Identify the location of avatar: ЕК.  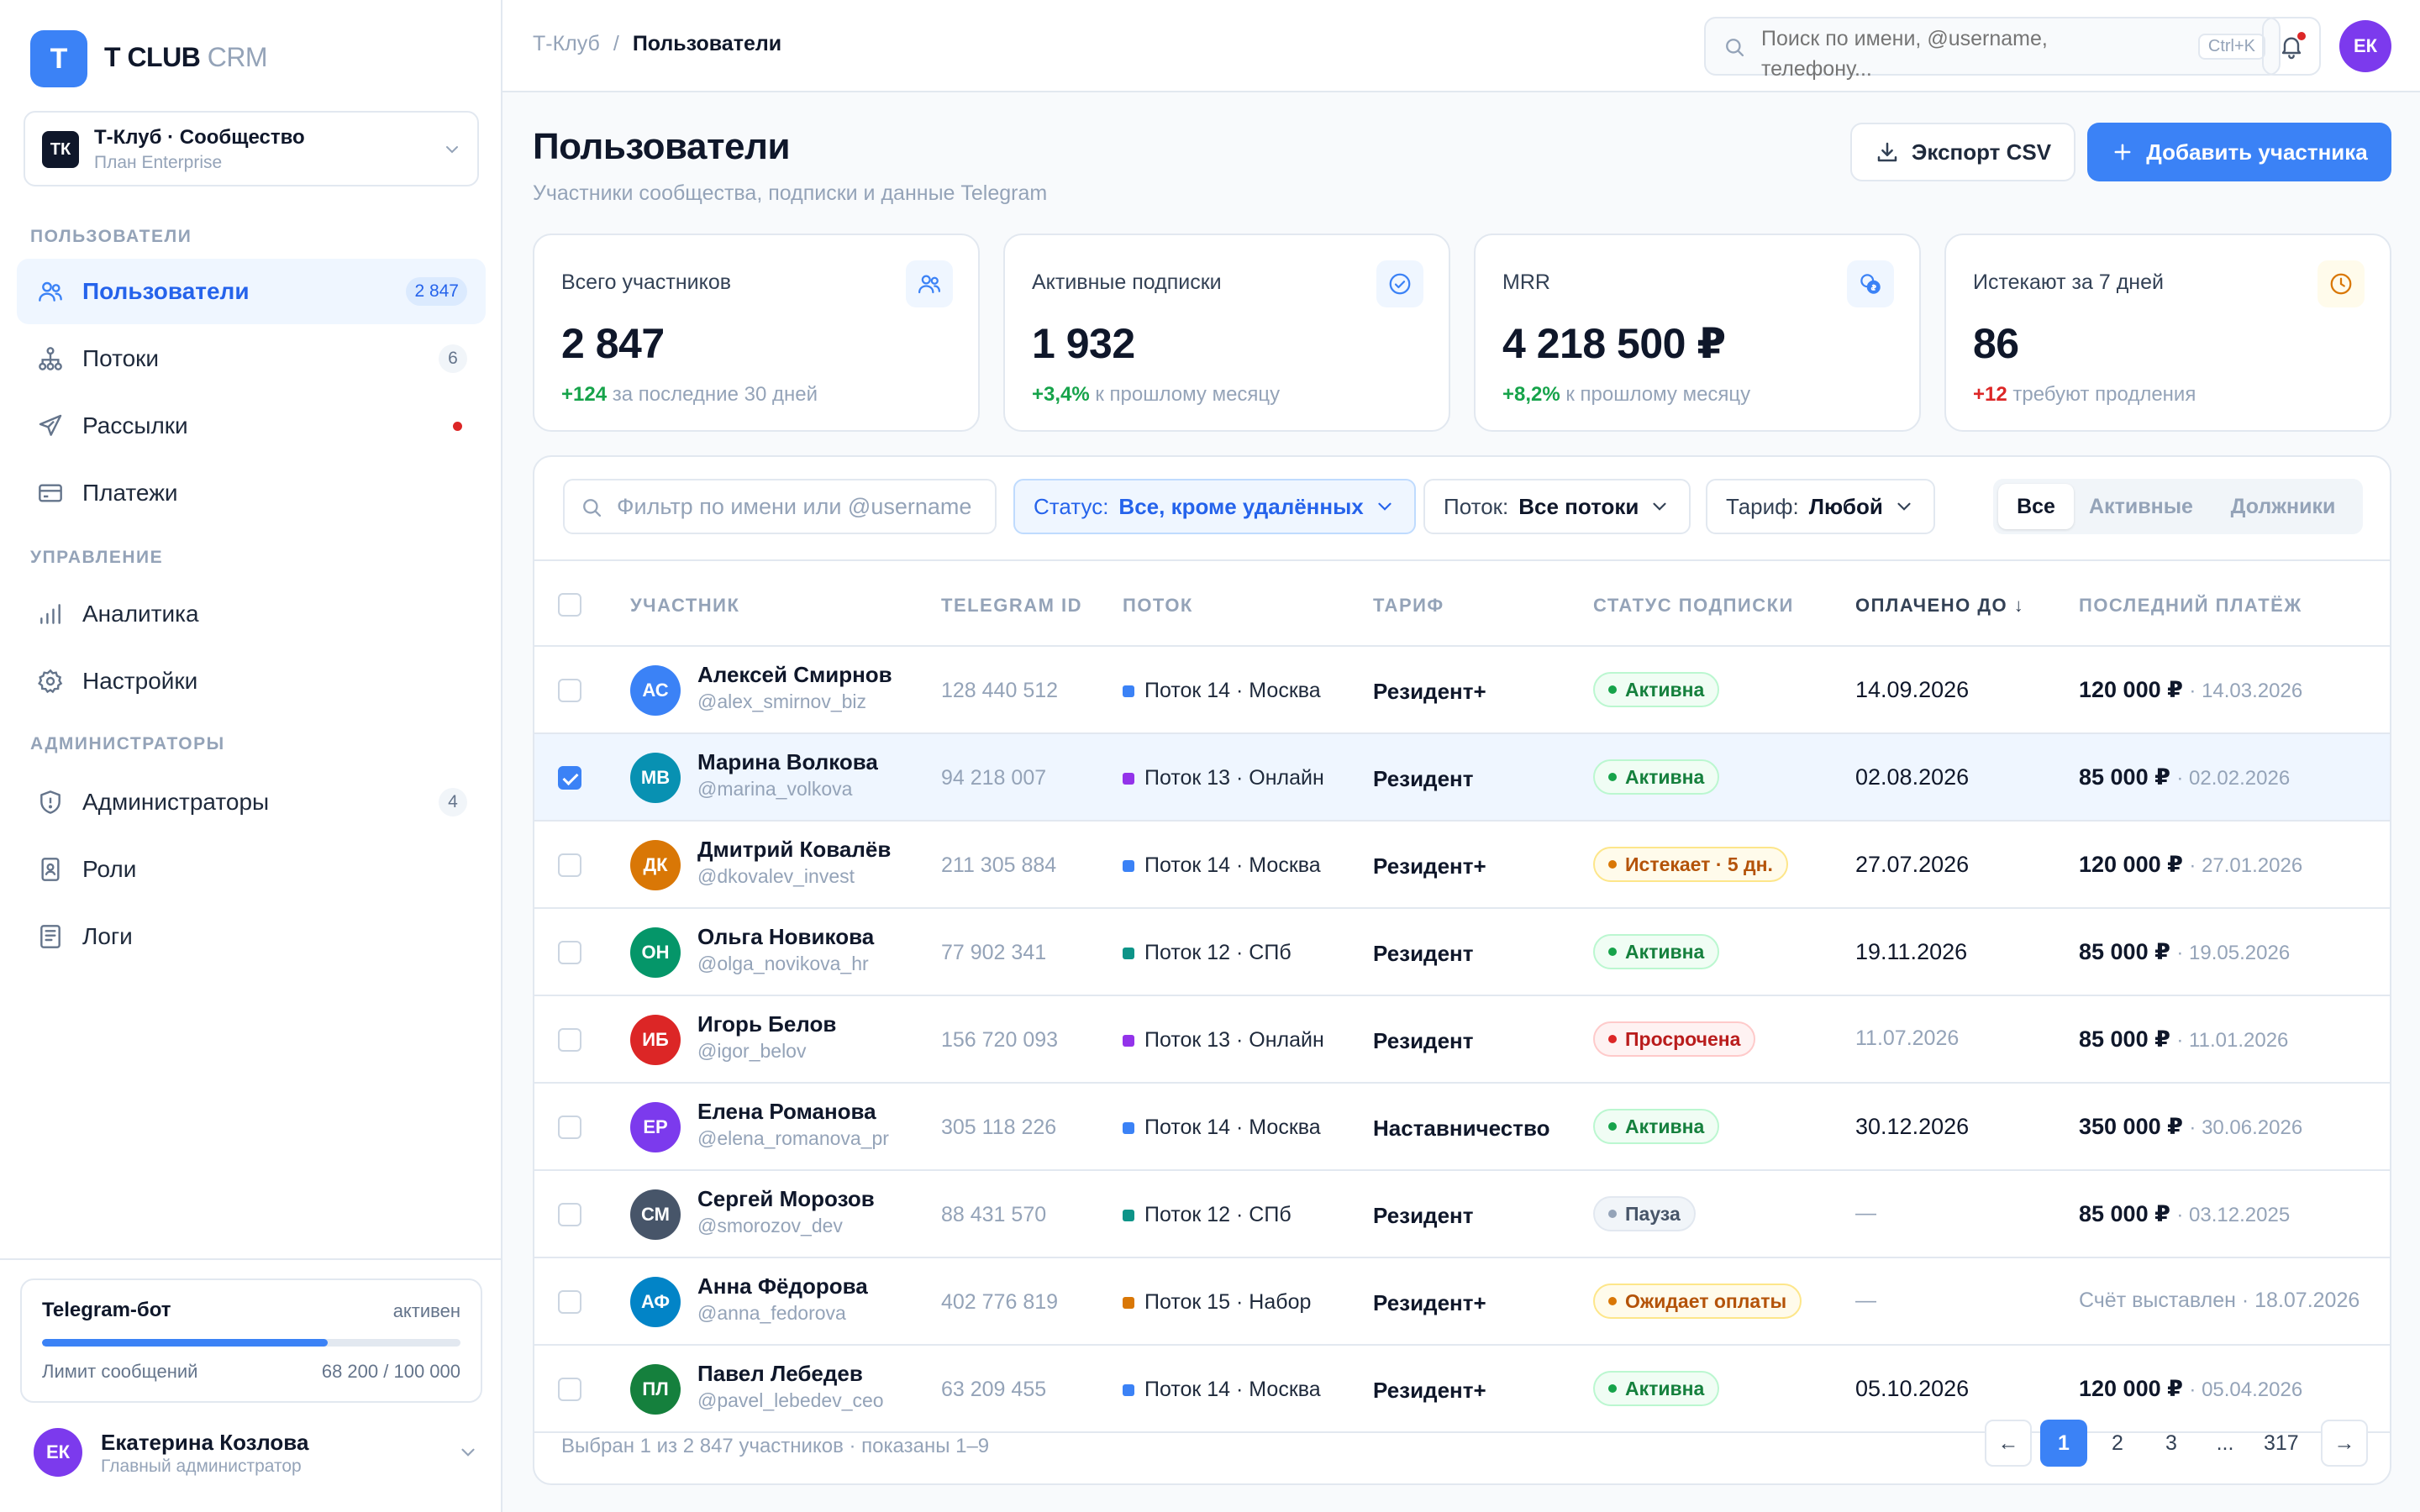
(2365, 46).